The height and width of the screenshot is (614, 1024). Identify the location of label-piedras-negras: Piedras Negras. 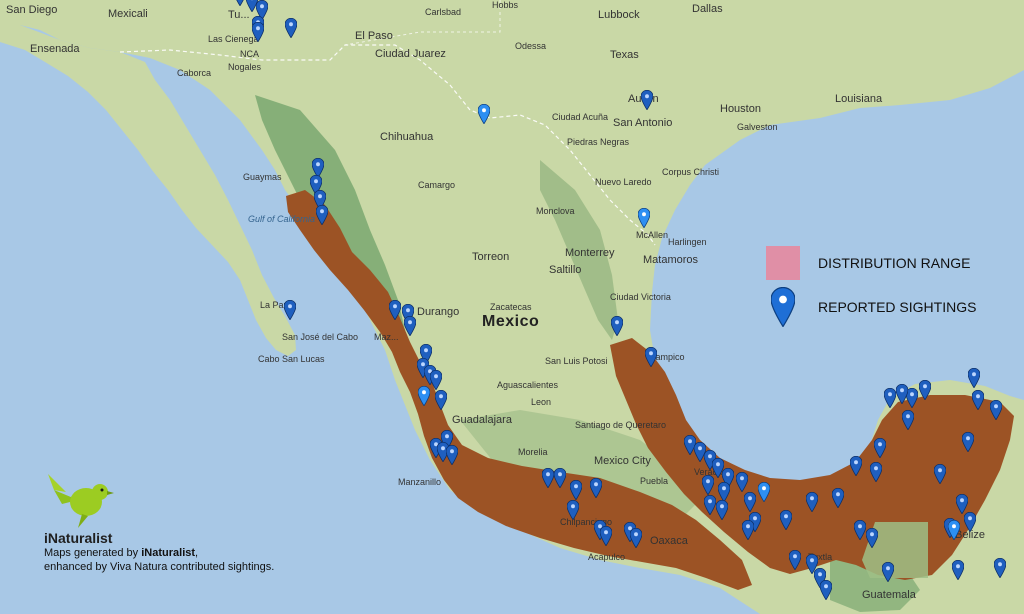
(598, 142).